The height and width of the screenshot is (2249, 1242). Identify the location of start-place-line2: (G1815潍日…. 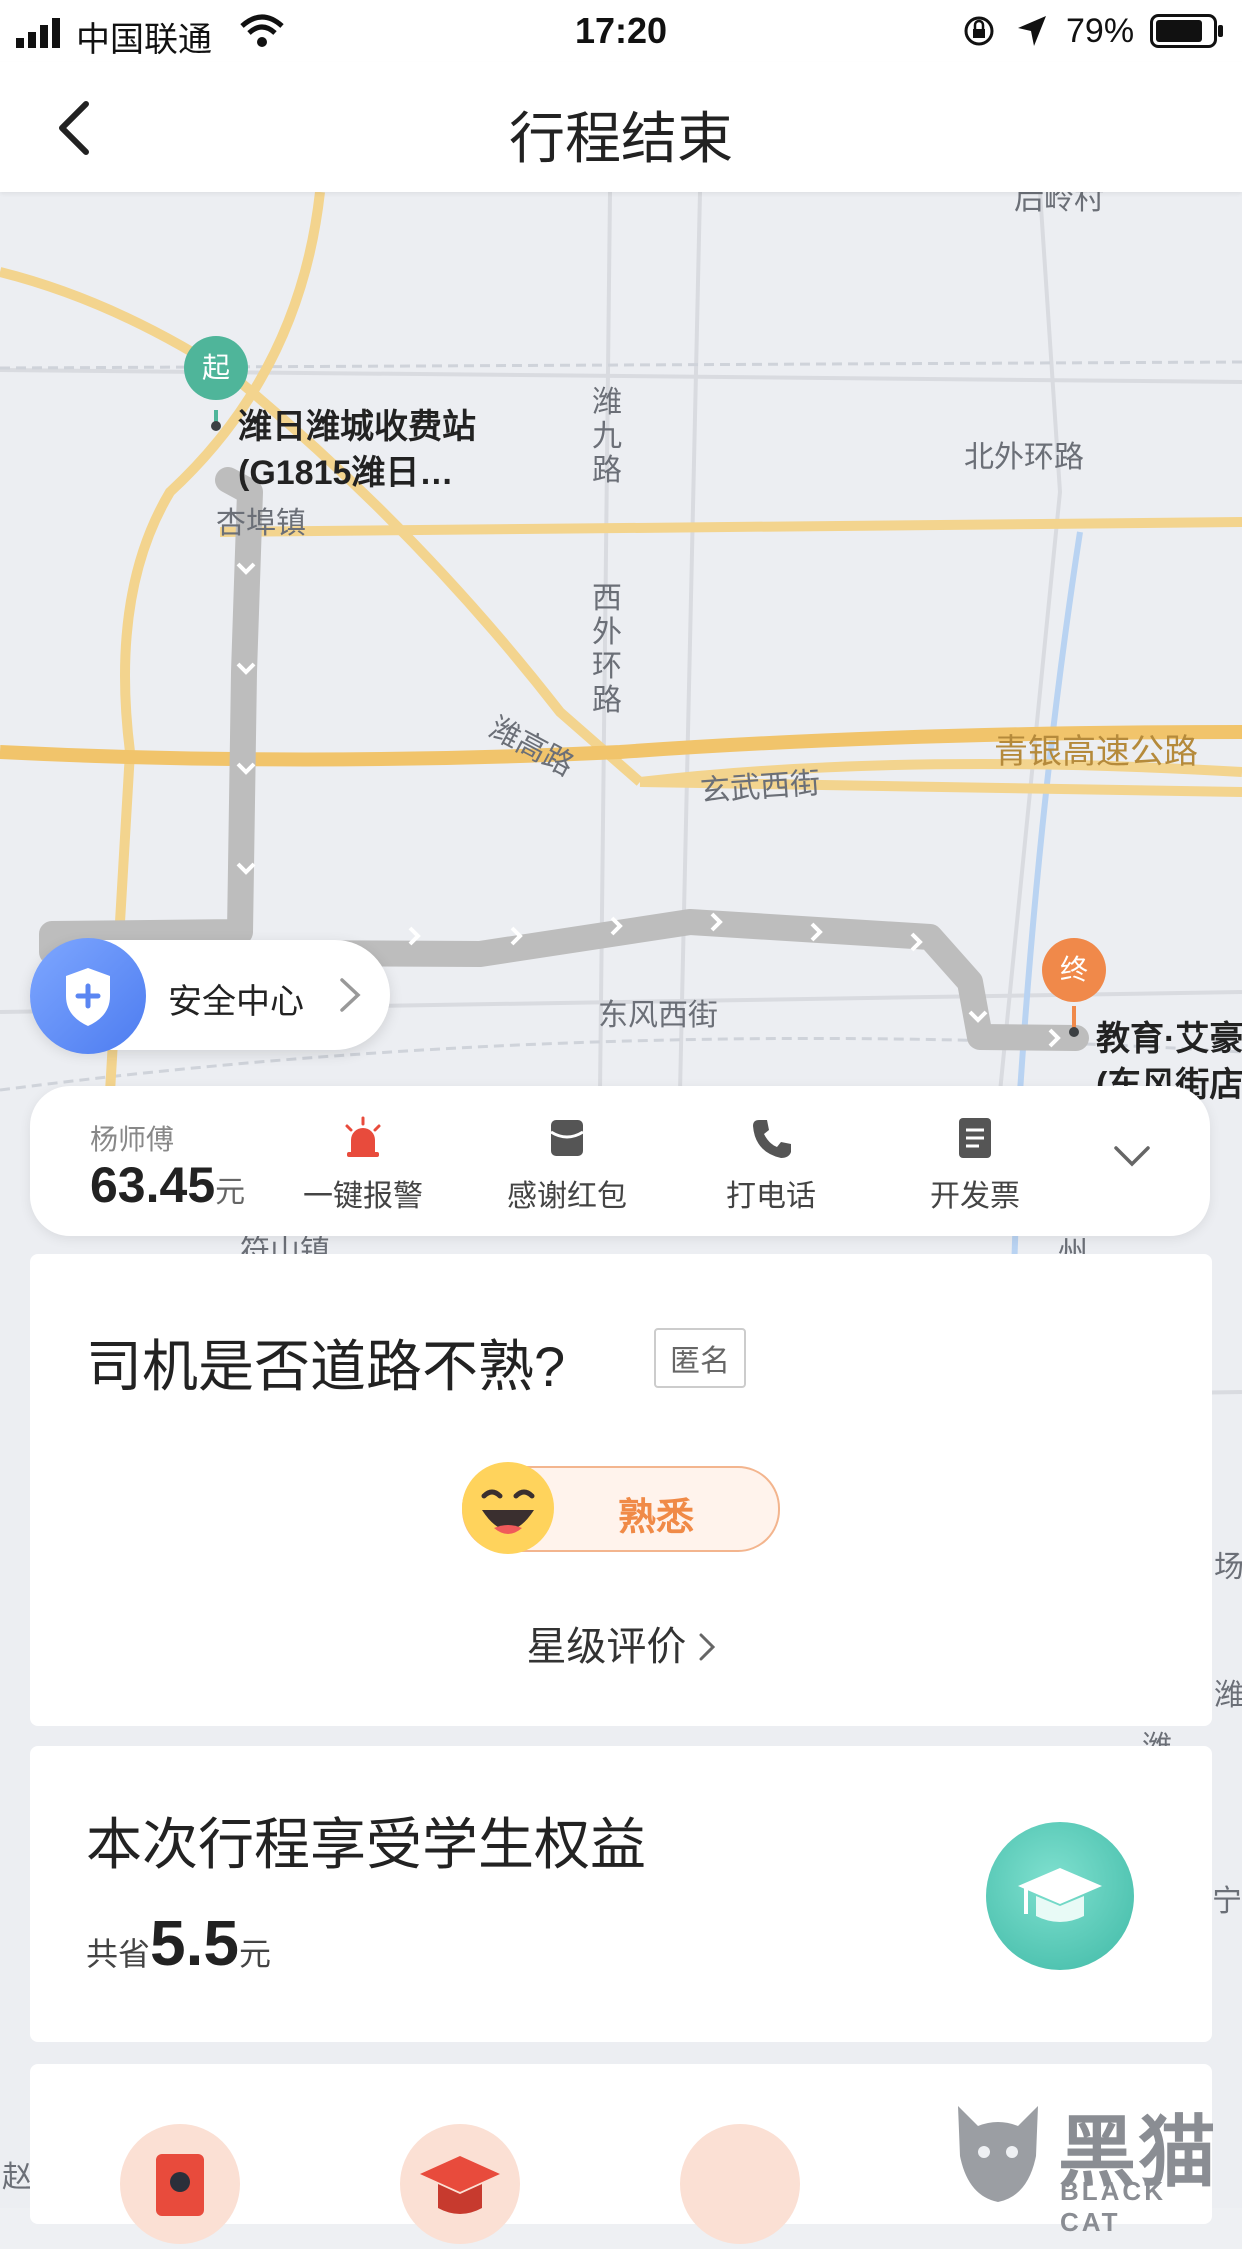
(346, 473).